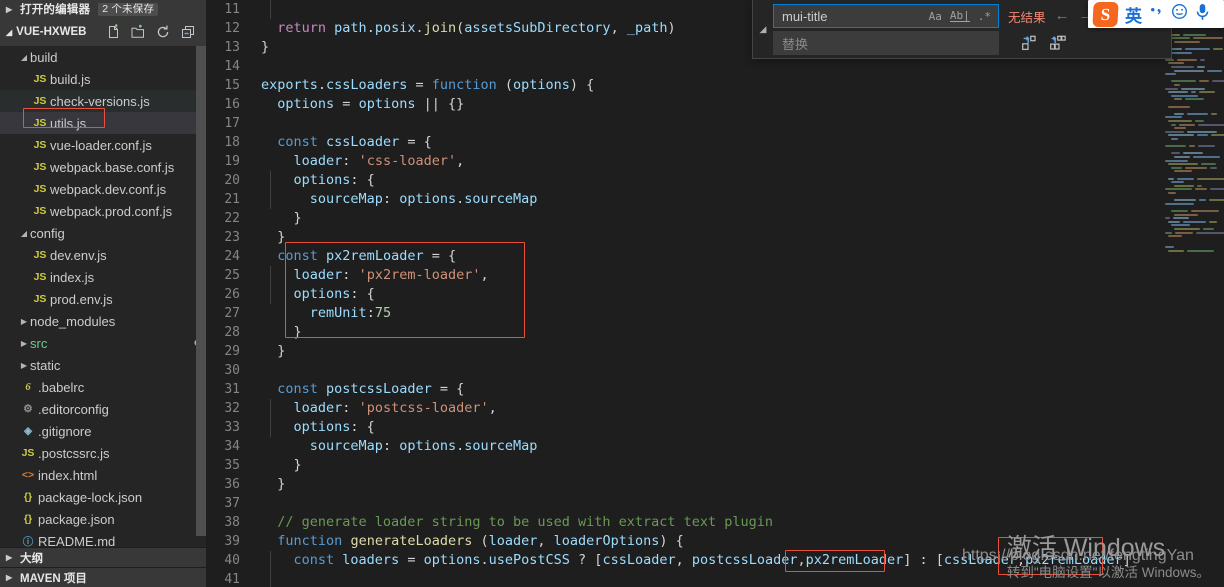 The height and width of the screenshot is (587, 1224). What do you see at coordinates (103, 32) in the screenshot?
I see `project-header: ◢ VUE-HXWEB` at bounding box center [103, 32].